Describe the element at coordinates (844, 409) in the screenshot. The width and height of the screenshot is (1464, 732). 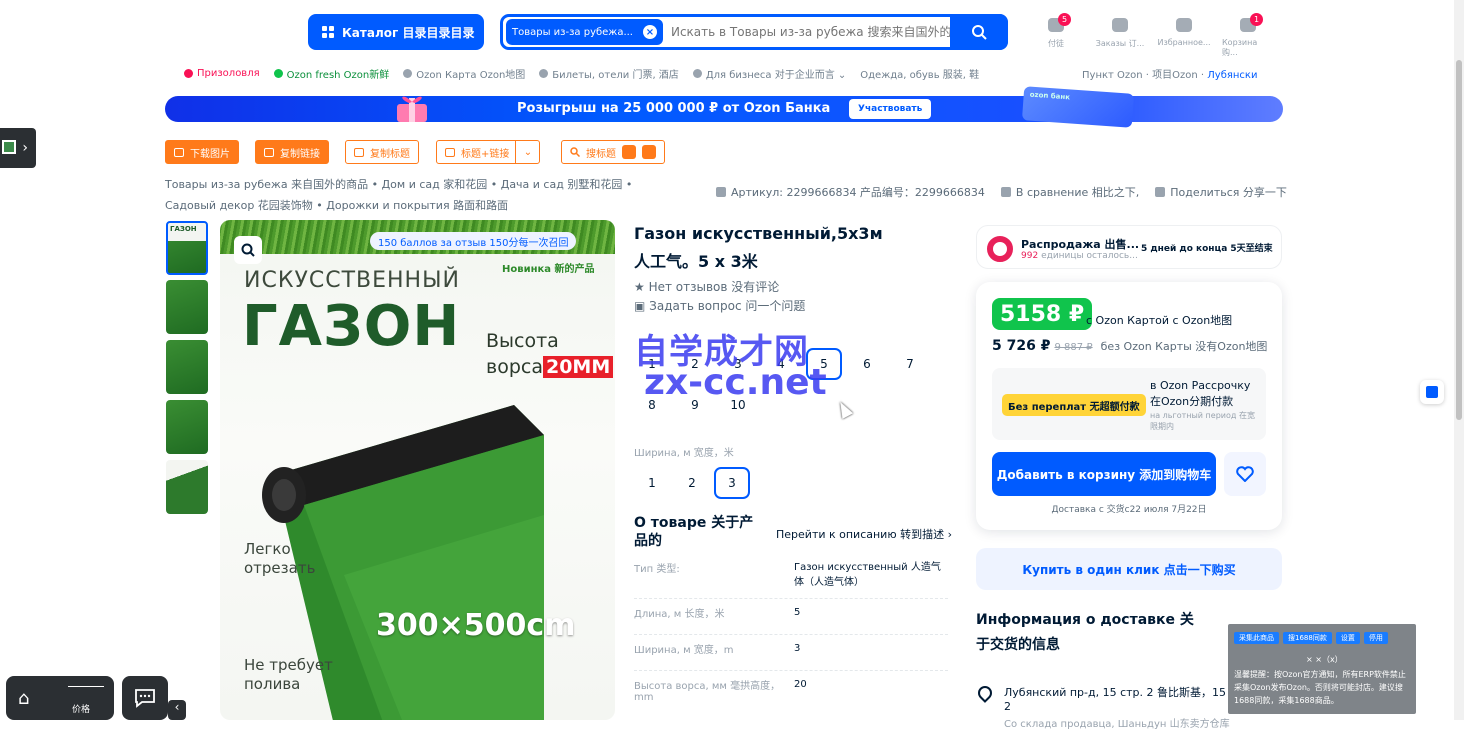
I see `mouse-cursor` at that location.